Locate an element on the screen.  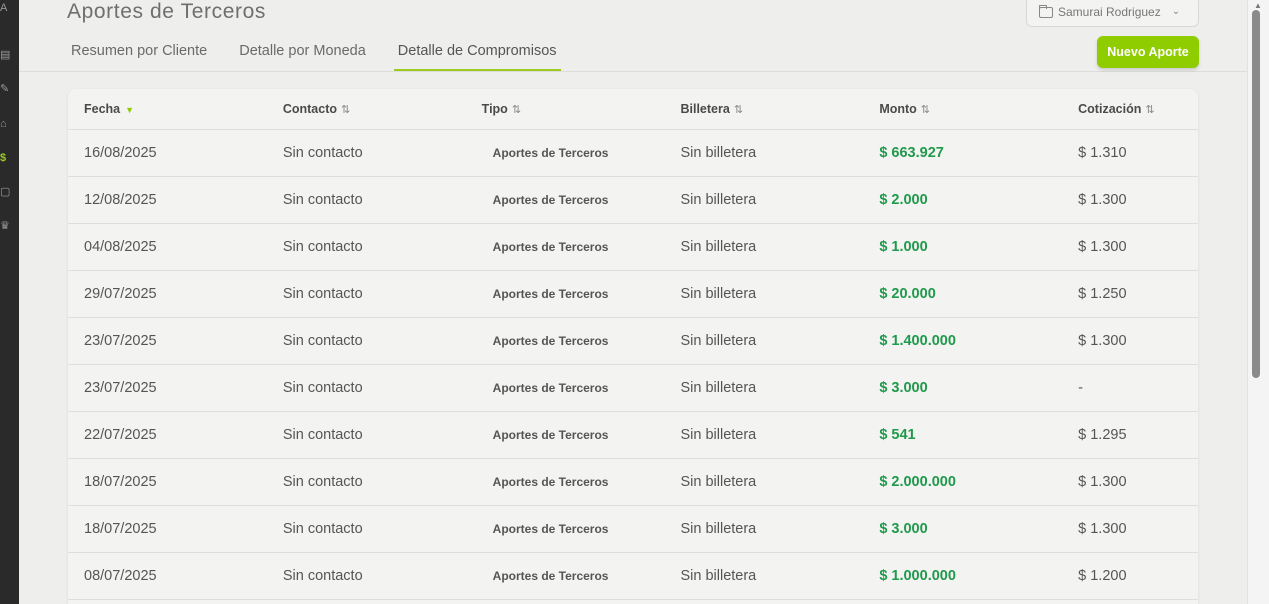
nuevo-aporte-button: Nuevo Aporte is located at coordinates (1148, 52).